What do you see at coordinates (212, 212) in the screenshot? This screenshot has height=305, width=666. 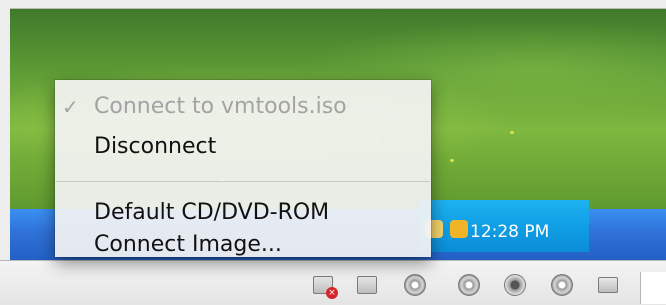 I see `menu-item-label: Default CD/DVD-ROM` at bounding box center [212, 212].